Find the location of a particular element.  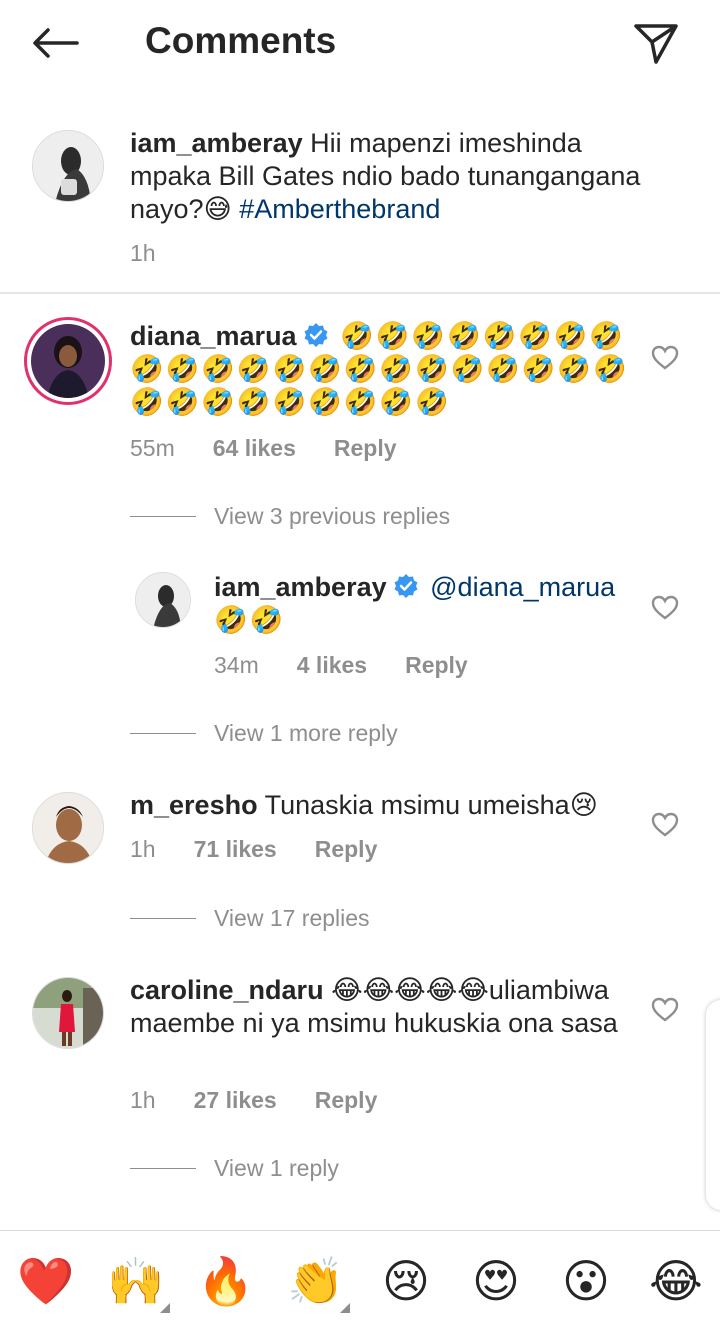

reaction-surprised: 😮 is located at coordinates (586, 1281).